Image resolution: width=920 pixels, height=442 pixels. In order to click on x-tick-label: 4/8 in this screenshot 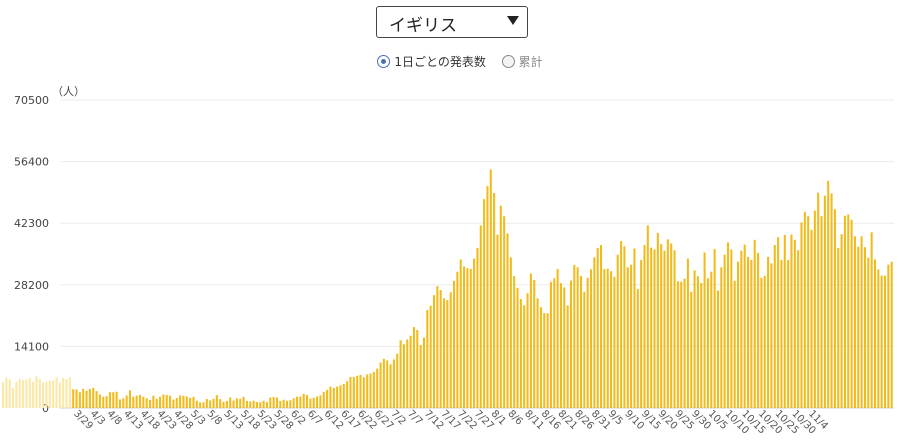, I will do `click(113, 417)`.